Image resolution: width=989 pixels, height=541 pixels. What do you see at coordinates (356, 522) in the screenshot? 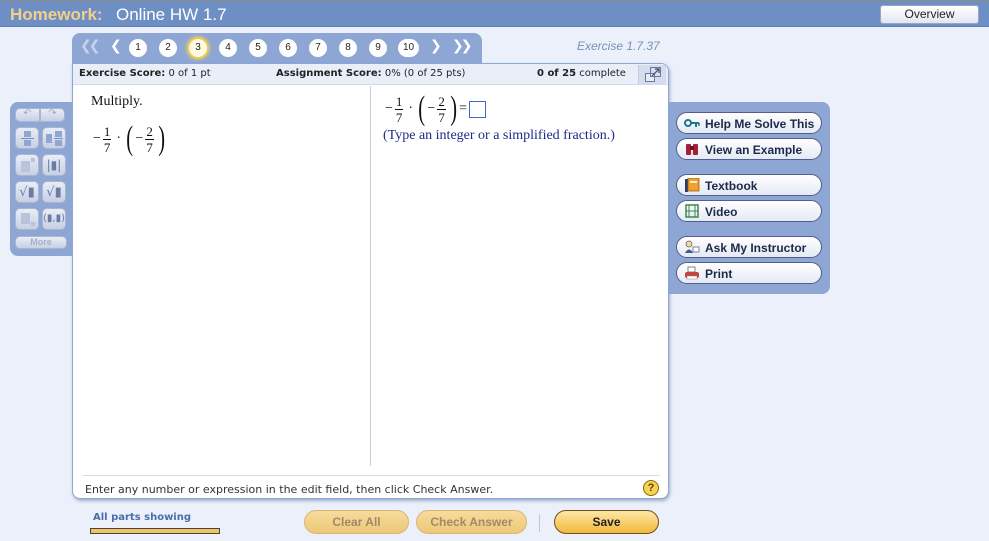
I see `clear-all-button: Clear All` at bounding box center [356, 522].